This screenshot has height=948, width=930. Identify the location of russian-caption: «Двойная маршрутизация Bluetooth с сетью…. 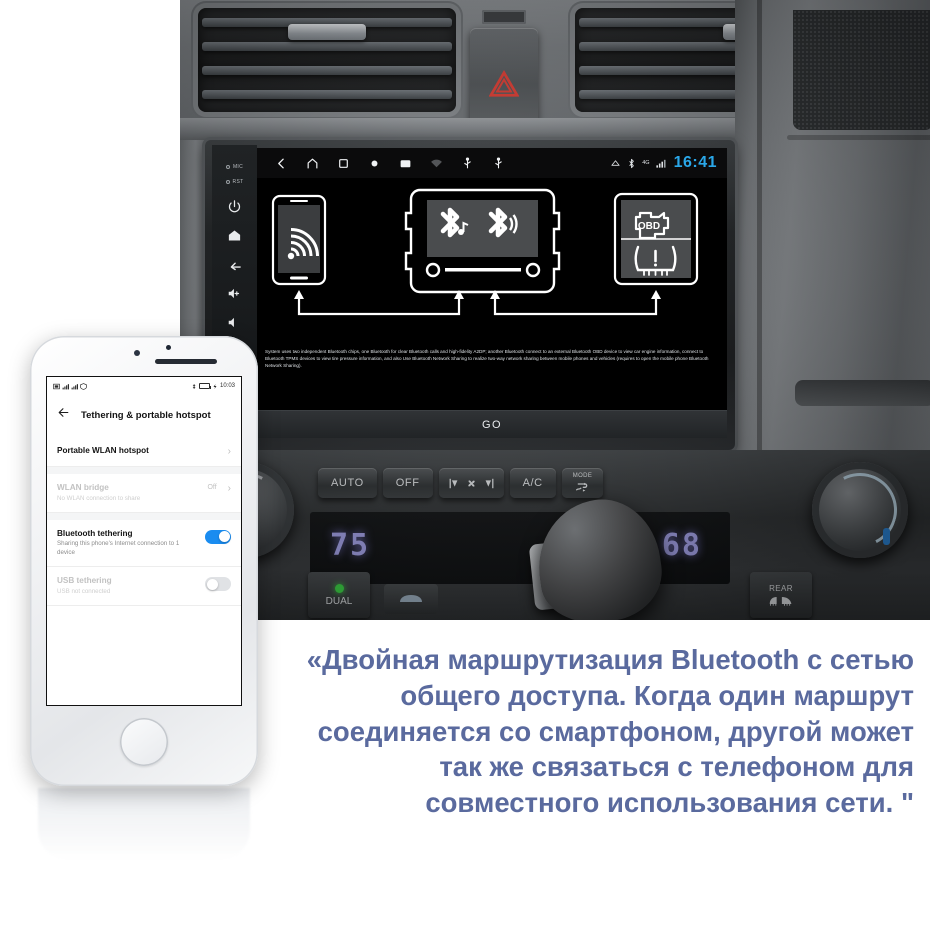
(610, 731).